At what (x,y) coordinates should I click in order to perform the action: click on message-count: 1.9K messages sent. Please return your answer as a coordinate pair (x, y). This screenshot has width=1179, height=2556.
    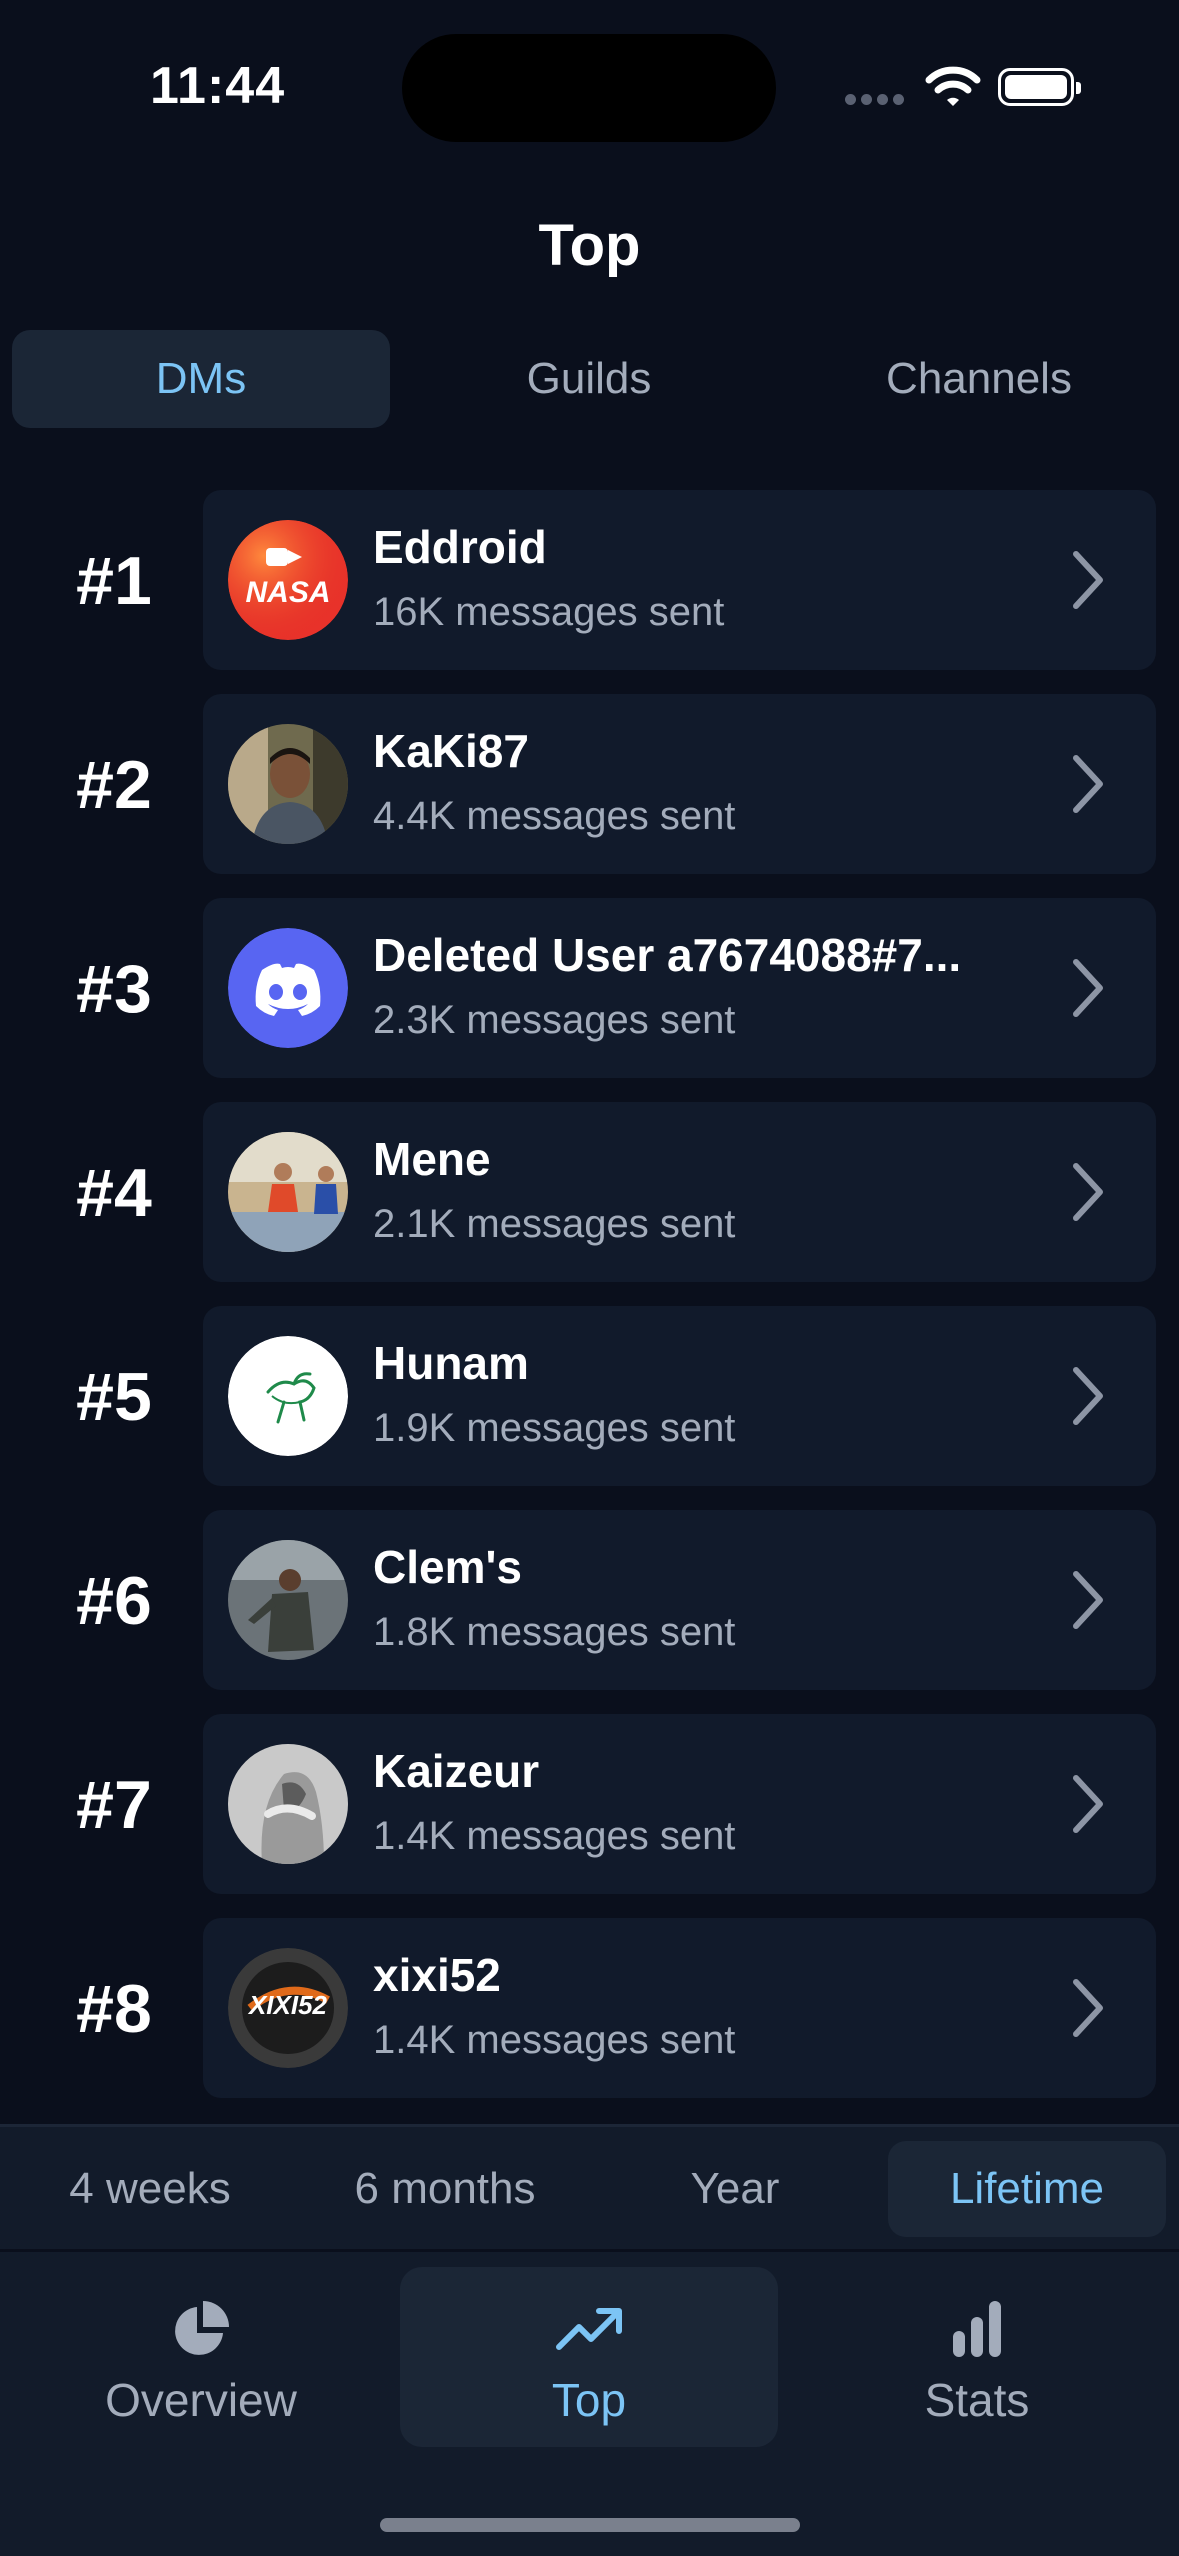
    Looking at the image, I should click on (554, 1428).